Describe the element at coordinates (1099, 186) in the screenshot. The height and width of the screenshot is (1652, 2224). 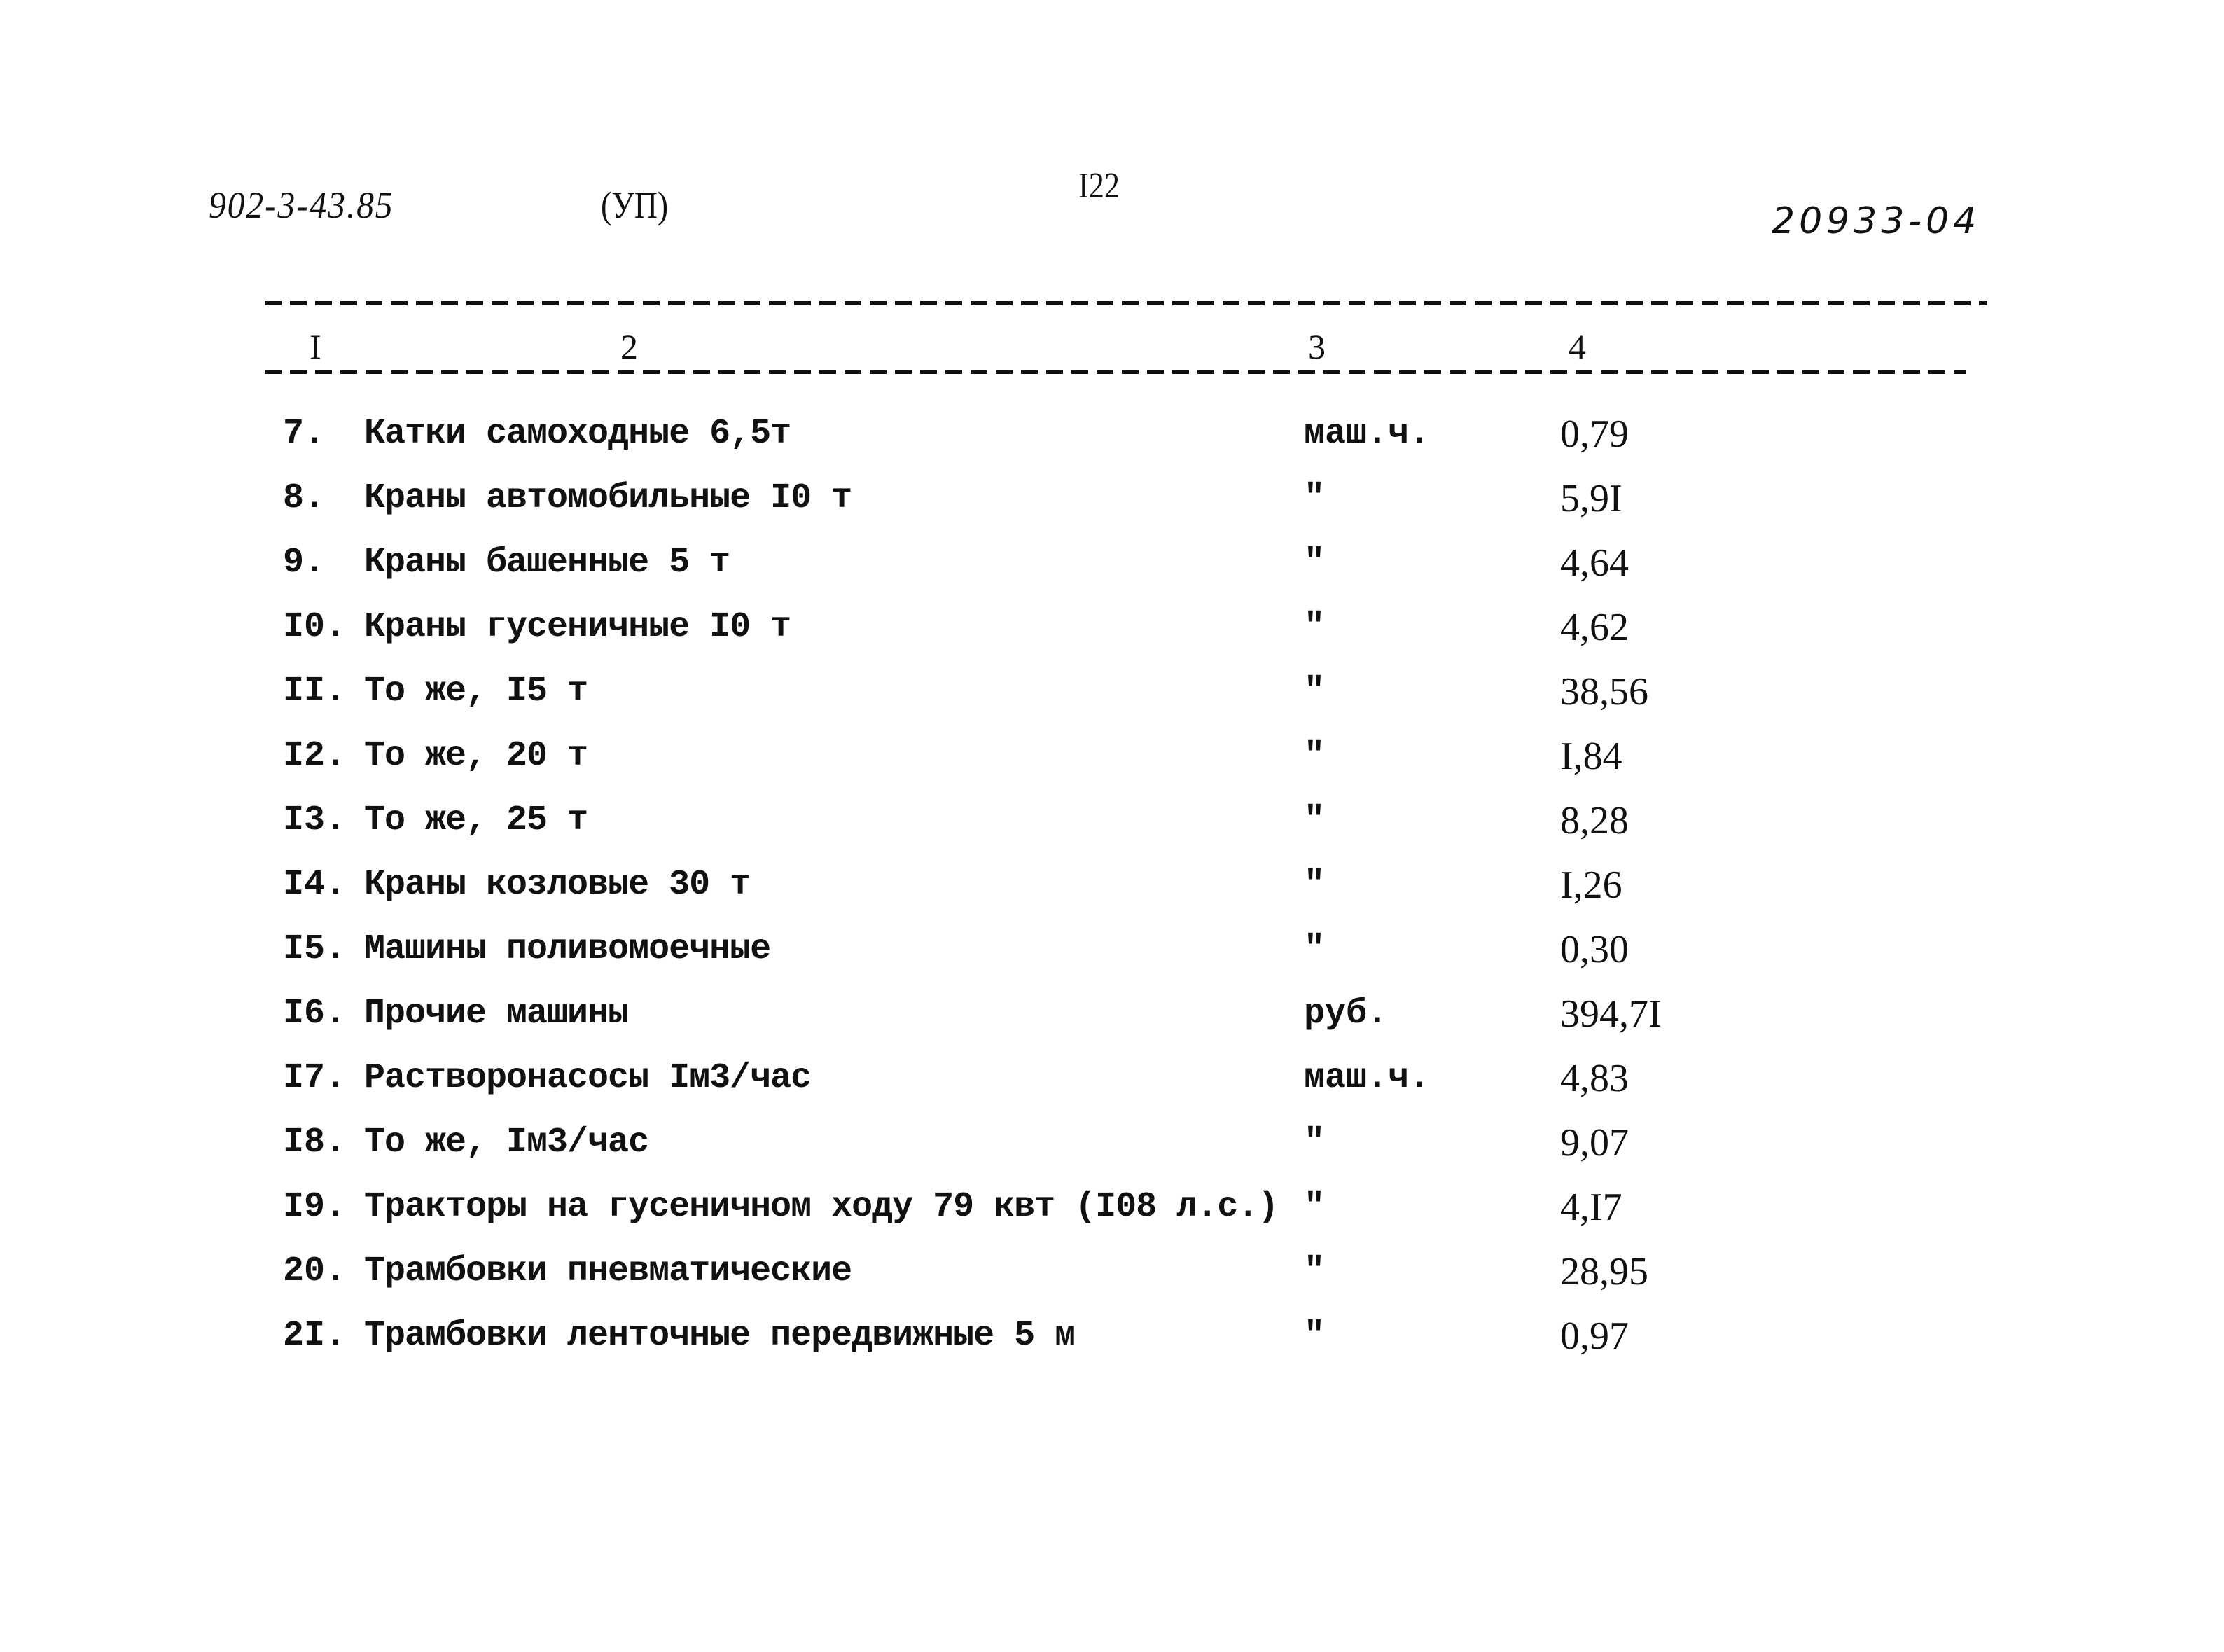
I see `page-number: I22` at that location.